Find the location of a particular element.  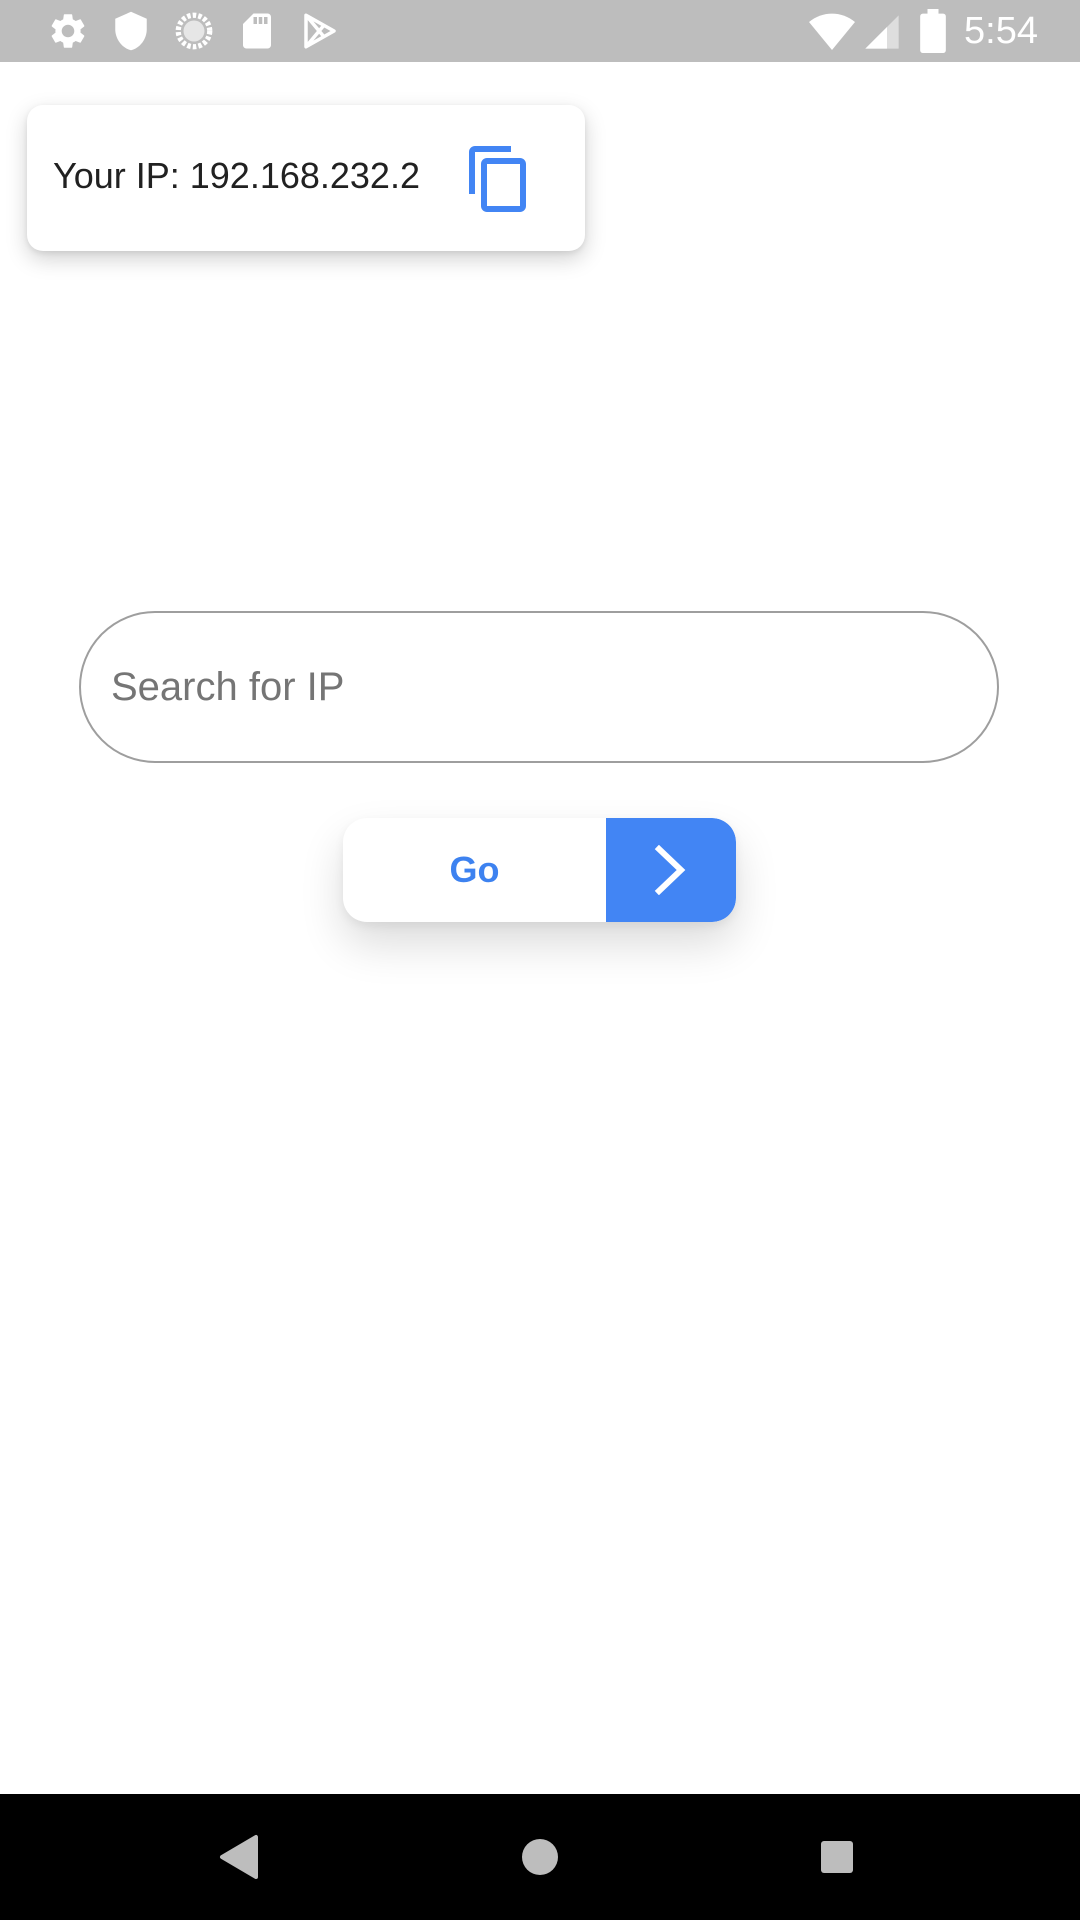

ip-card: Your IP: 192.168.232.2 is located at coordinates (306, 178).